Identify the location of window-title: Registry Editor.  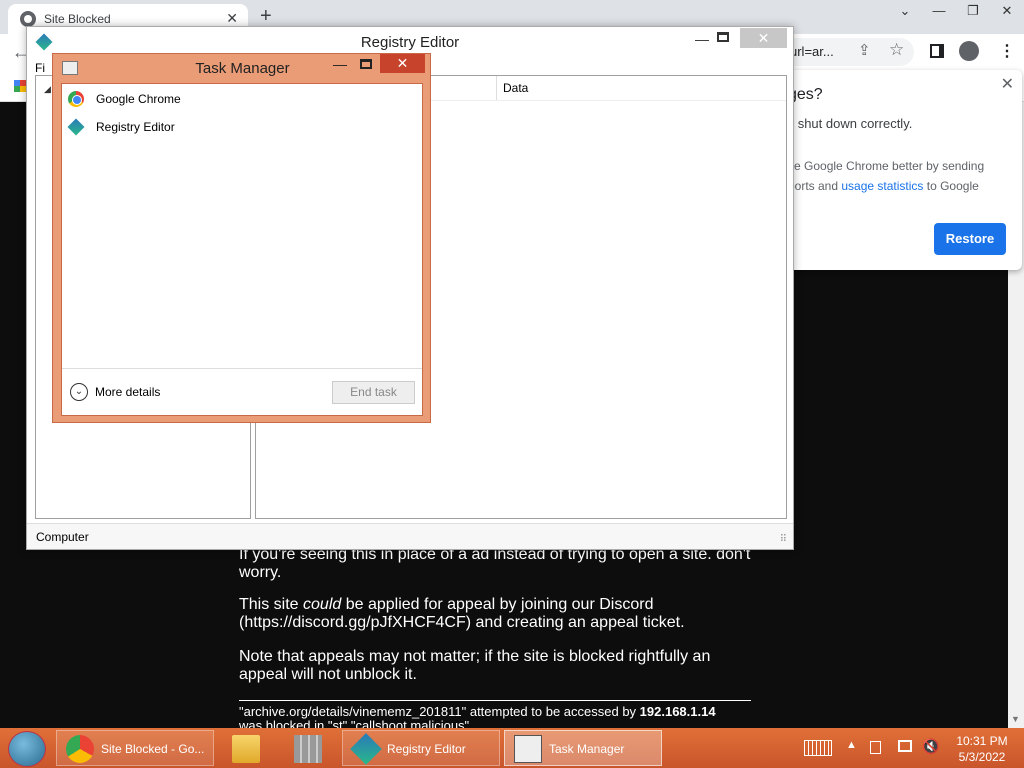
(410, 42).